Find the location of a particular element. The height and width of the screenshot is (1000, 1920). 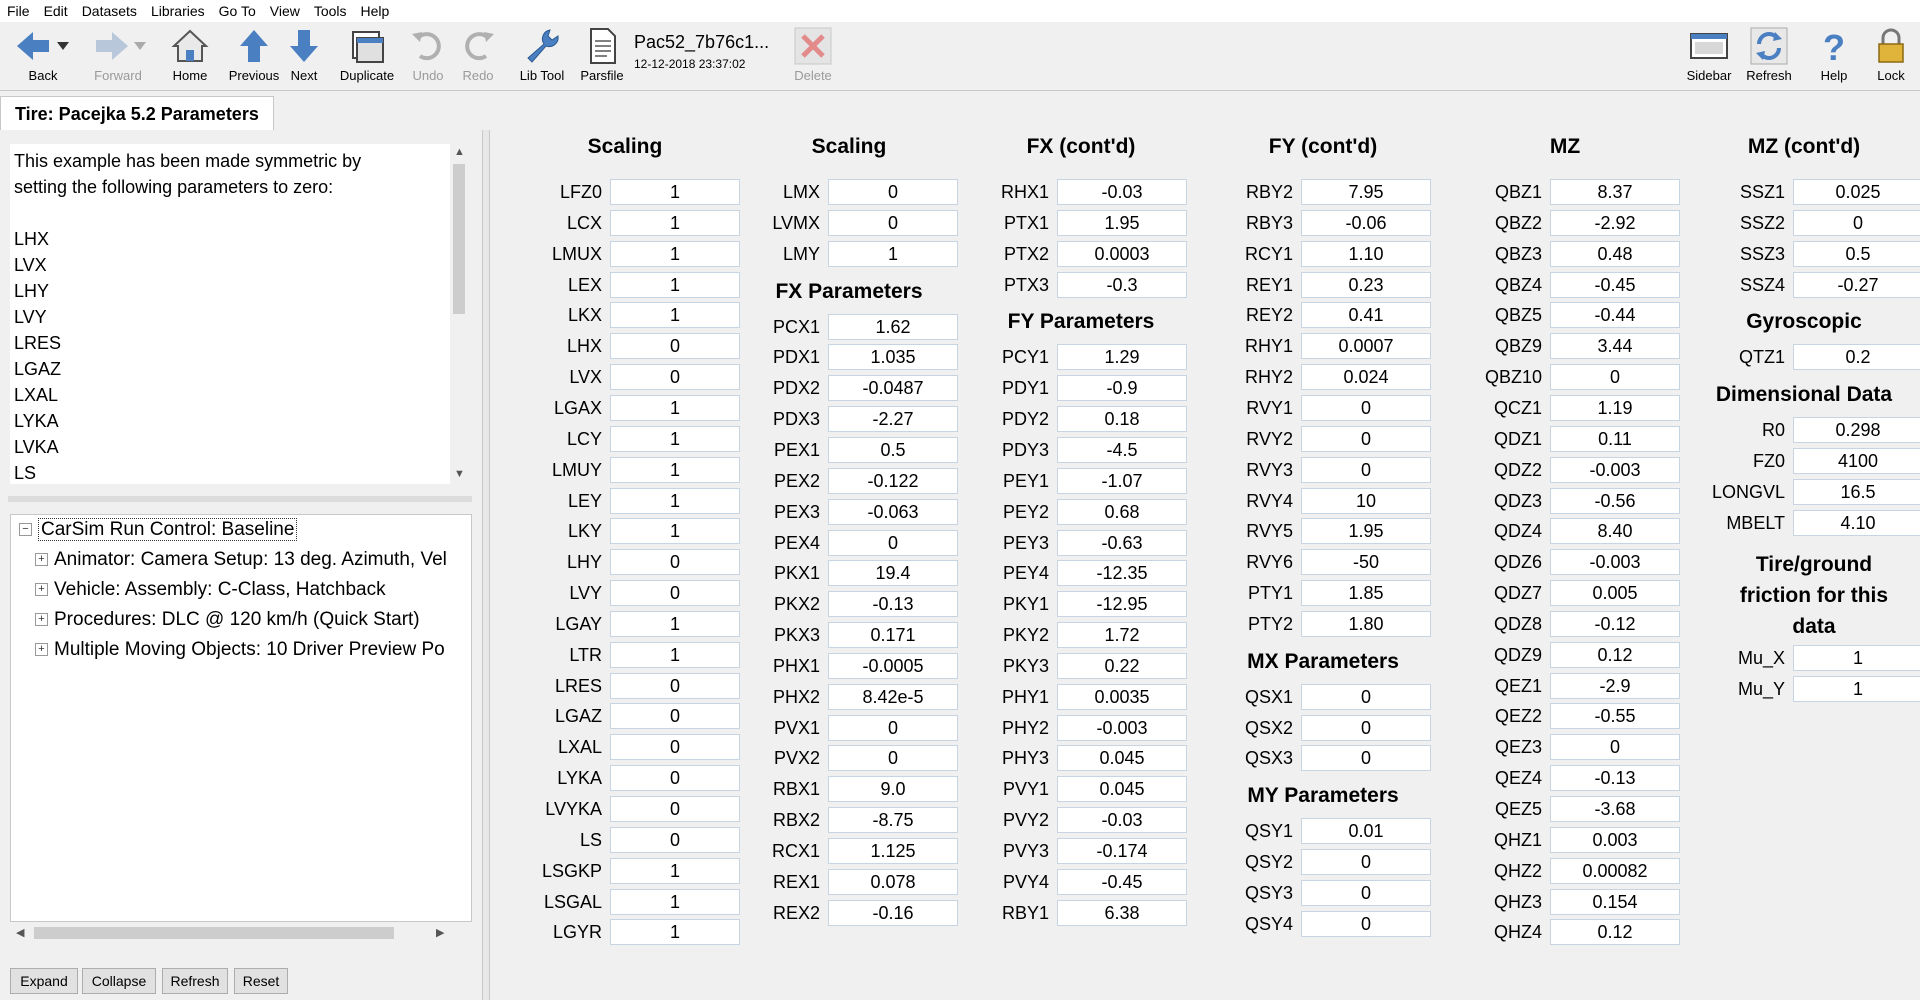

refresh-button: Refresh is located at coordinates (1769, 57).